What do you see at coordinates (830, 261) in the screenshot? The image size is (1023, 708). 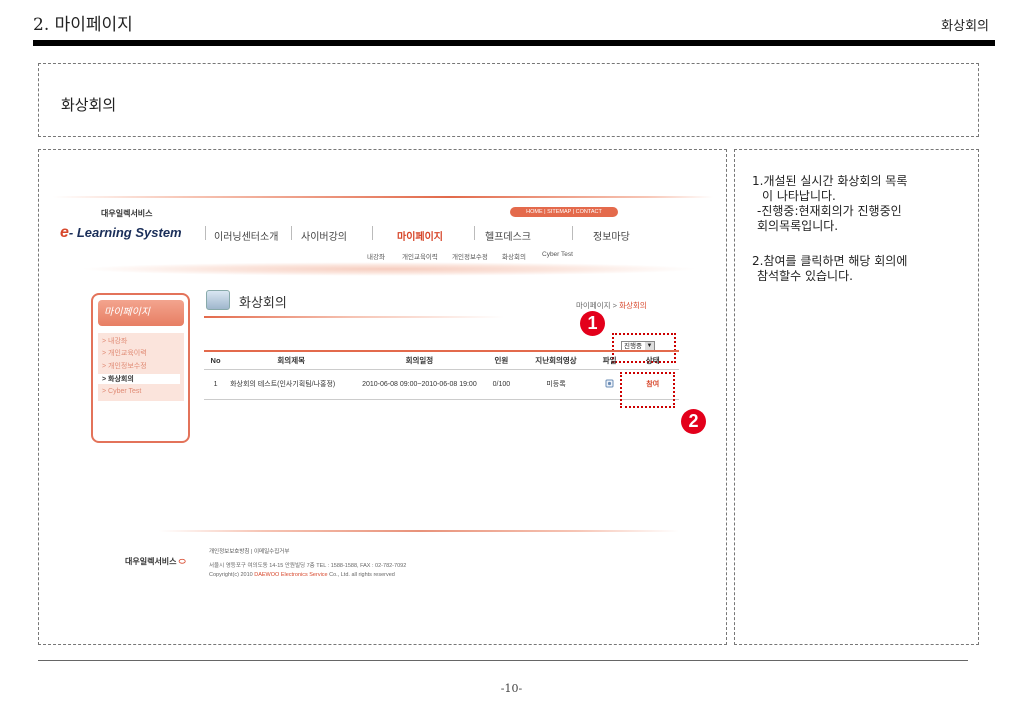 I see `description-item-2-line-1: 2.참여를 클릭하면 해당 회의에` at bounding box center [830, 261].